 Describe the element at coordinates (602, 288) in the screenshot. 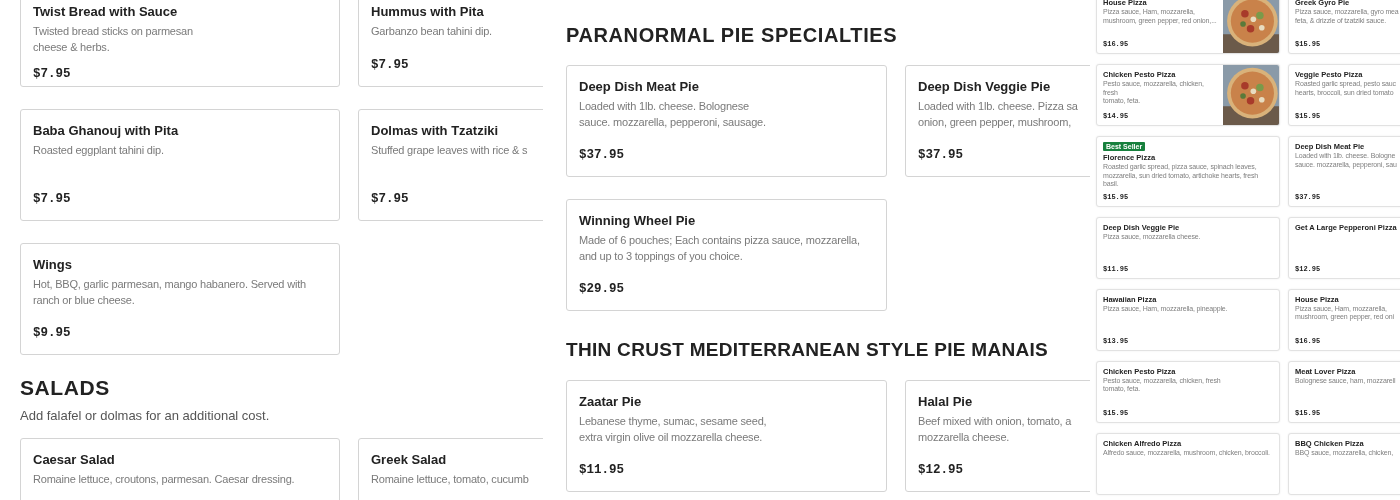

I see `item-price: $29.95` at that location.